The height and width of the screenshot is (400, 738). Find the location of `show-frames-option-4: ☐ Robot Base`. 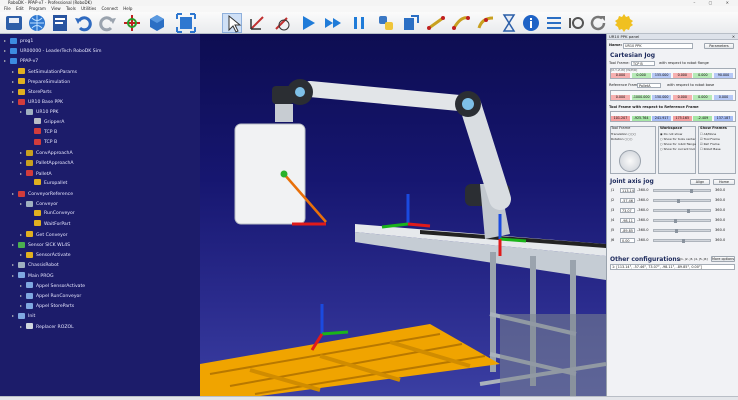

show-frames-option-4: ☐ Robot Base is located at coordinates (718, 149).